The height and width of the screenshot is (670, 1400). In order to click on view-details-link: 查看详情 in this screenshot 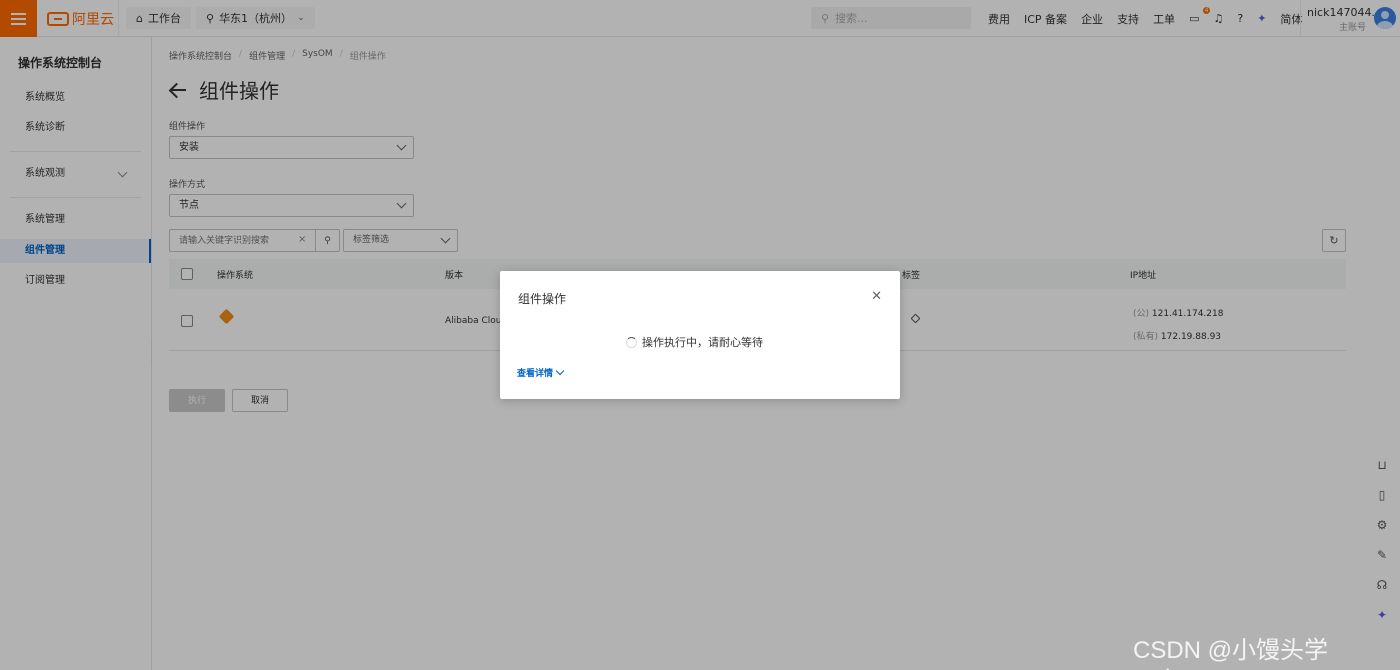, I will do `click(541, 372)`.